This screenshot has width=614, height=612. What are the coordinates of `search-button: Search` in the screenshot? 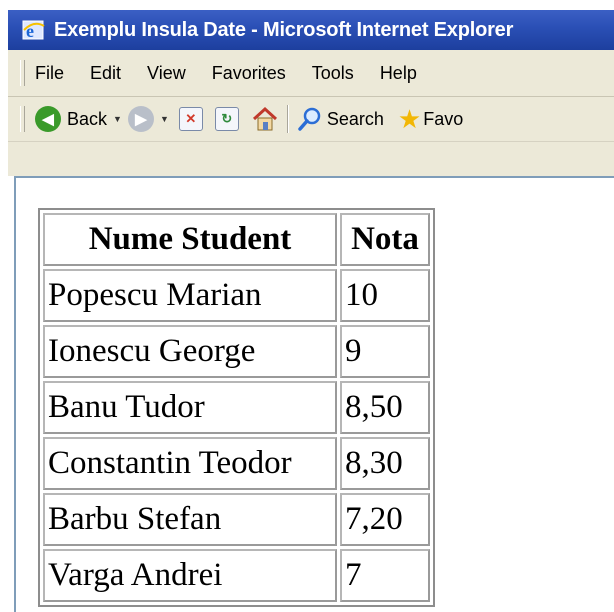 It's located at (340, 119).